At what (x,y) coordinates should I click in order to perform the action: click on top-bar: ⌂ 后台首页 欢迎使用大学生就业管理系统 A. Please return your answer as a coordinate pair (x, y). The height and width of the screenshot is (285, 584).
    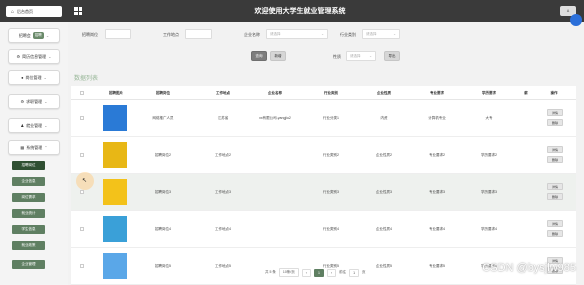
    Looking at the image, I should click on (292, 11).